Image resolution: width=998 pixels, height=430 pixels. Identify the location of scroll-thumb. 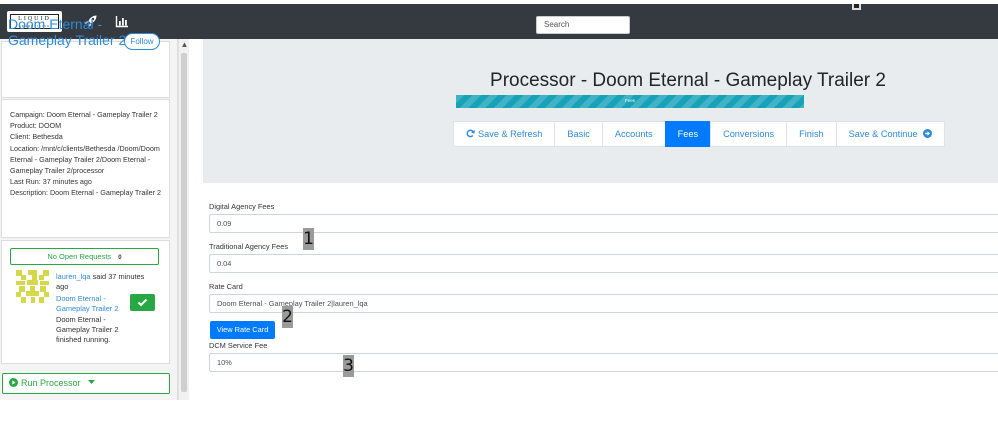
(184, 222).